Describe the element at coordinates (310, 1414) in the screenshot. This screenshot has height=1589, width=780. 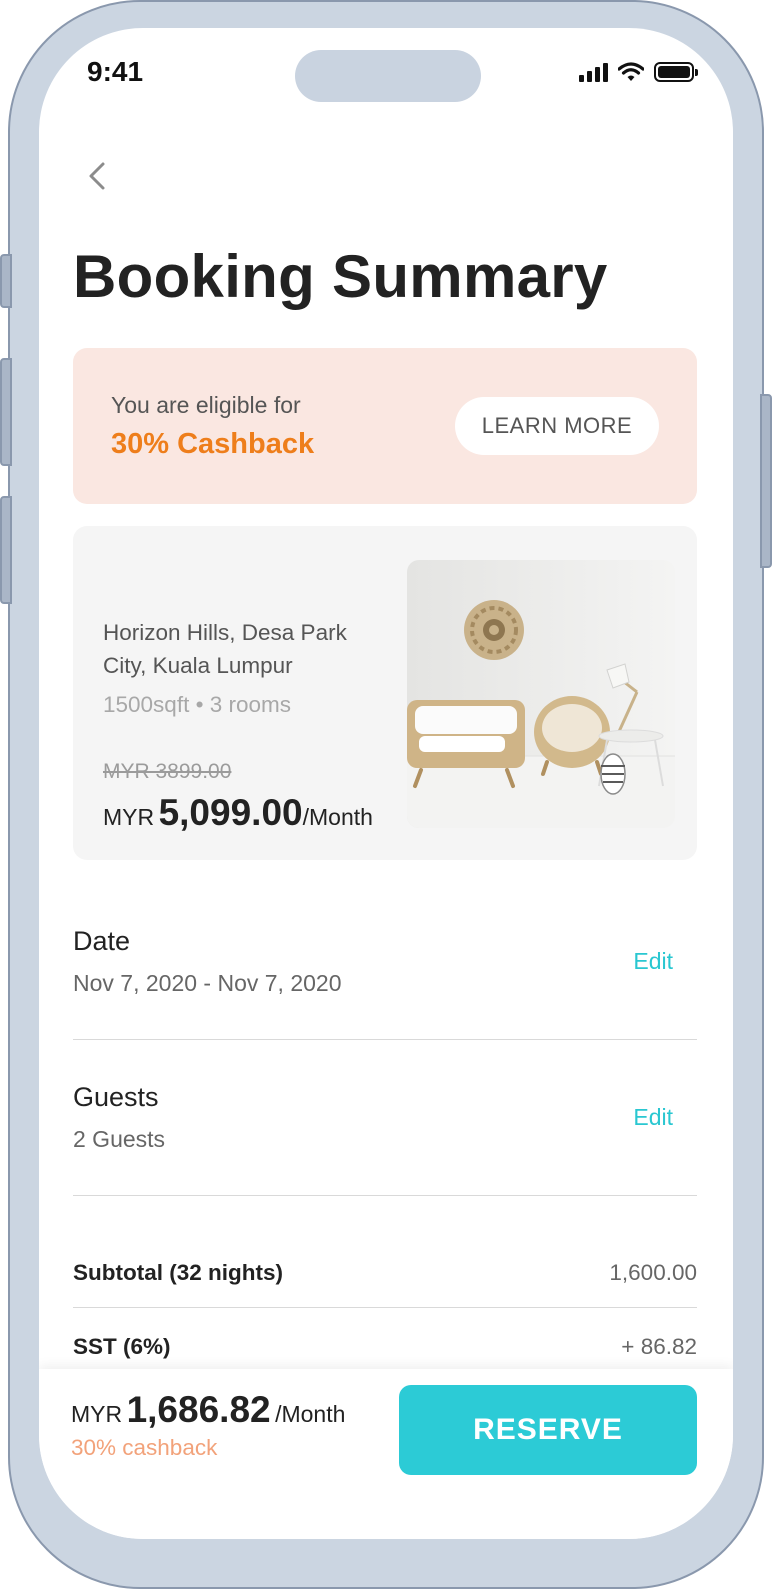
I see `total-period: /Month` at that location.